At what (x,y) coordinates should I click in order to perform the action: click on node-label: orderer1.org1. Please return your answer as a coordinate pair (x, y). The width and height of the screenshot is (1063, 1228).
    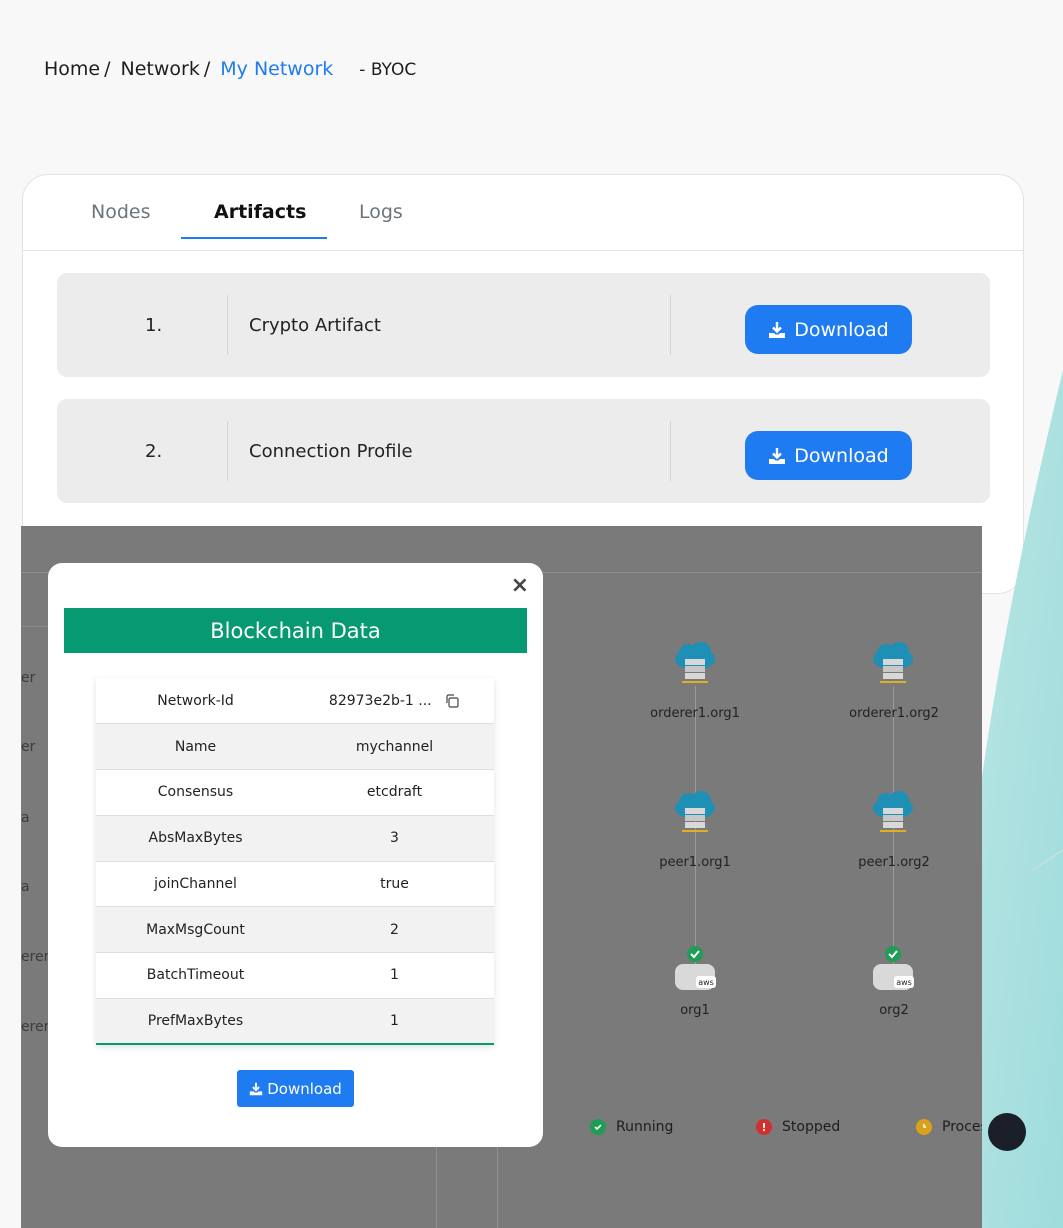
    Looking at the image, I should click on (695, 713).